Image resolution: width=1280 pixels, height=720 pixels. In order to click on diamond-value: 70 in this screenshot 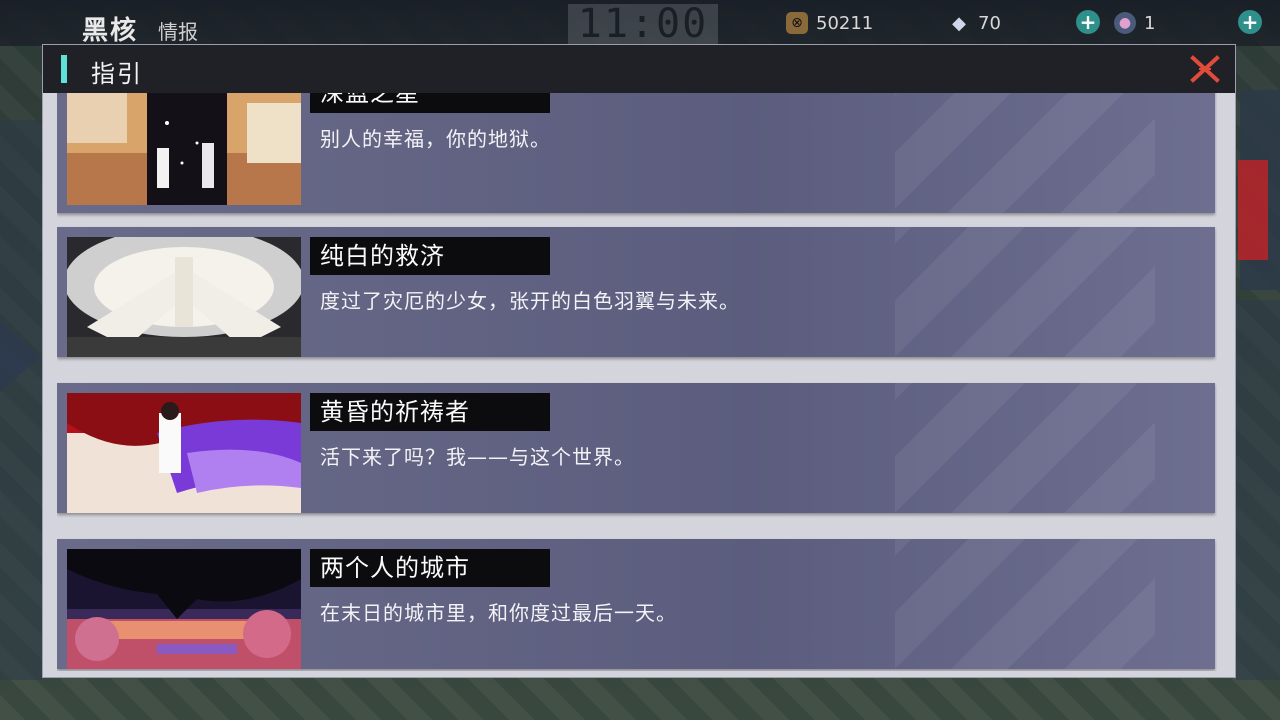, I will do `click(989, 23)`.